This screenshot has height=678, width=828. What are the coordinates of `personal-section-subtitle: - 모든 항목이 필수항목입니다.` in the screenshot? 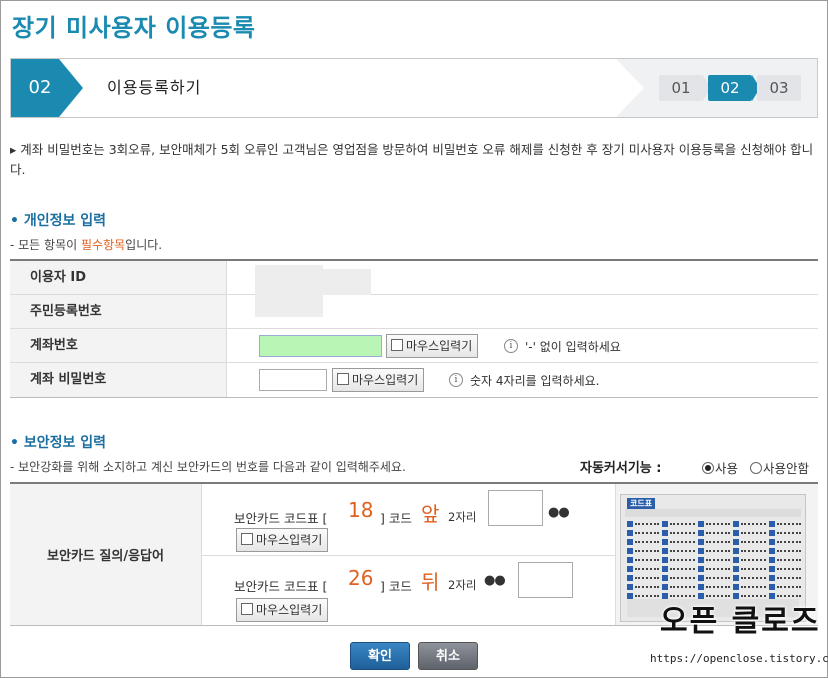 It's located at (86, 244).